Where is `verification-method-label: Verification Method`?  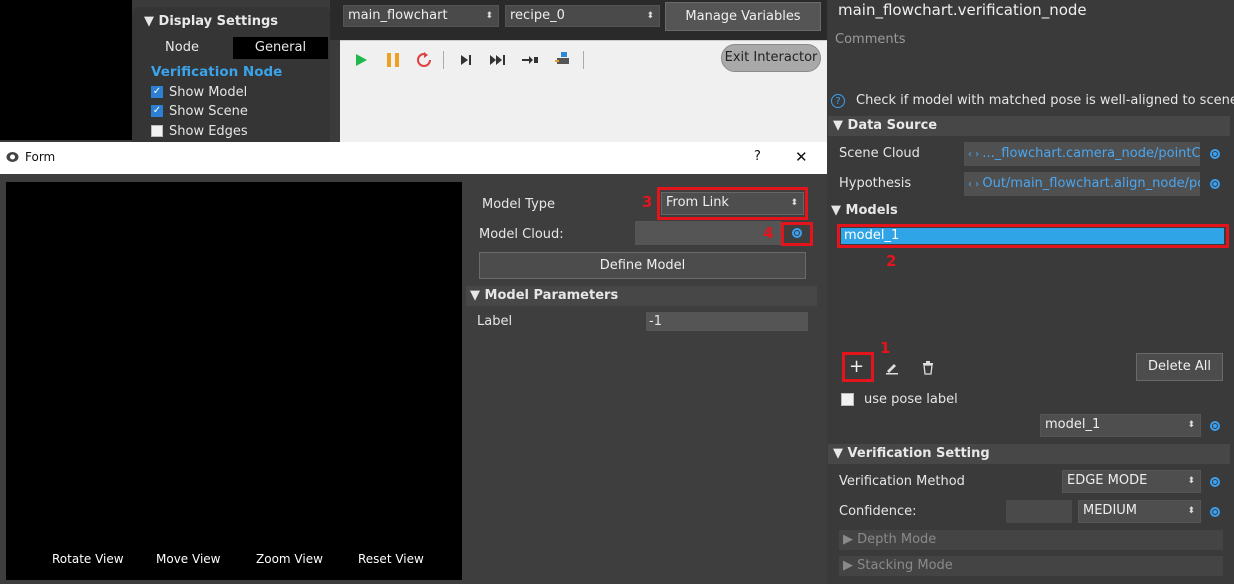
verification-method-label: Verification Method is located at coordinates (902, 481).